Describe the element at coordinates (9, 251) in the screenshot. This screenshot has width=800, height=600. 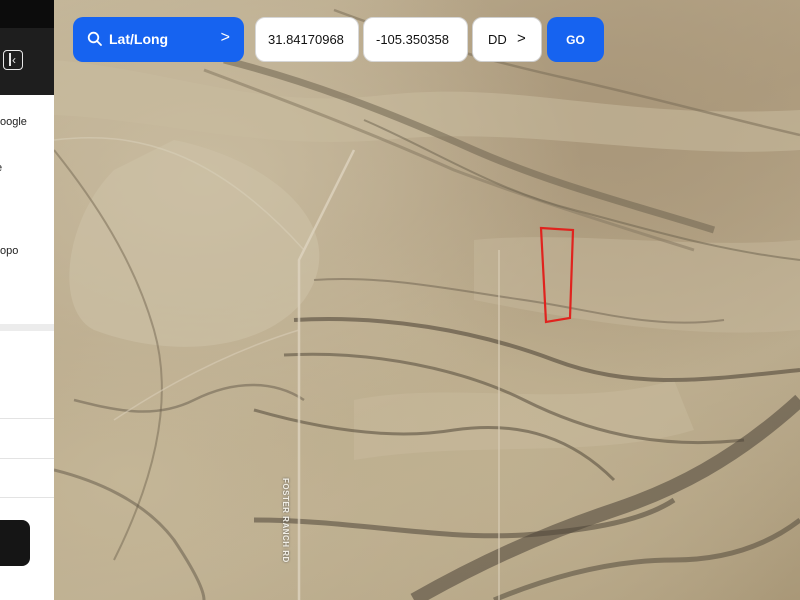
I see `sidebar-item-topo: opo` at that location.